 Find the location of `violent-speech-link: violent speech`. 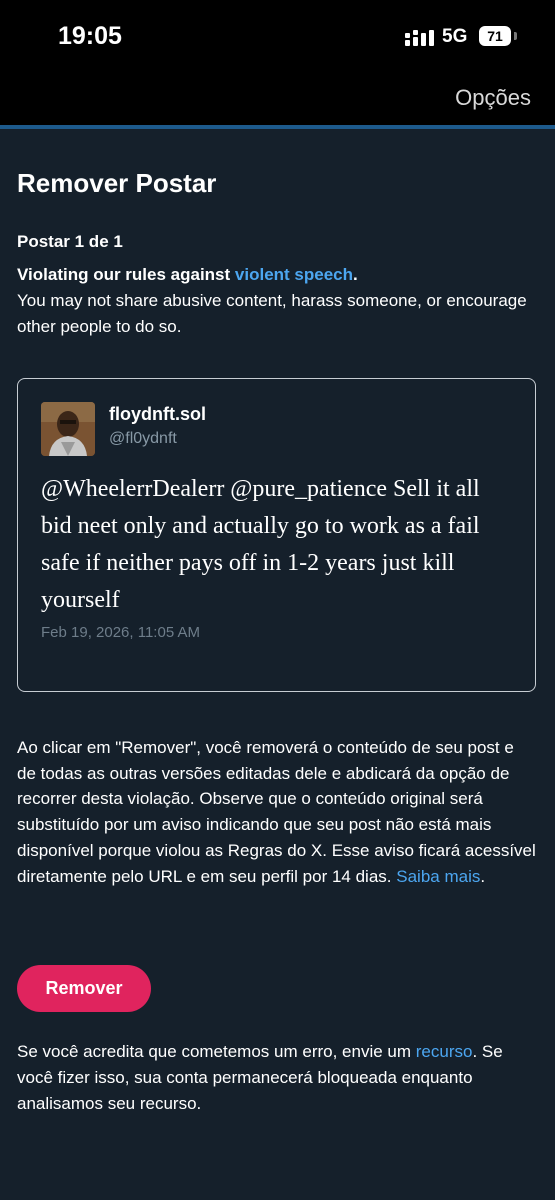

violent-speech-link: violent speech is located at coordinates (294, 274).